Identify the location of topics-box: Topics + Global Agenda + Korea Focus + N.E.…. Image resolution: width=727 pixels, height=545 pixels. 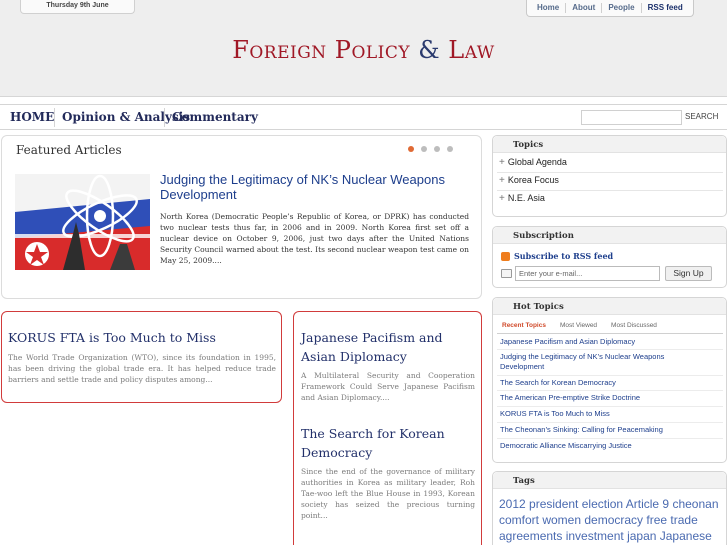
(609, 176).